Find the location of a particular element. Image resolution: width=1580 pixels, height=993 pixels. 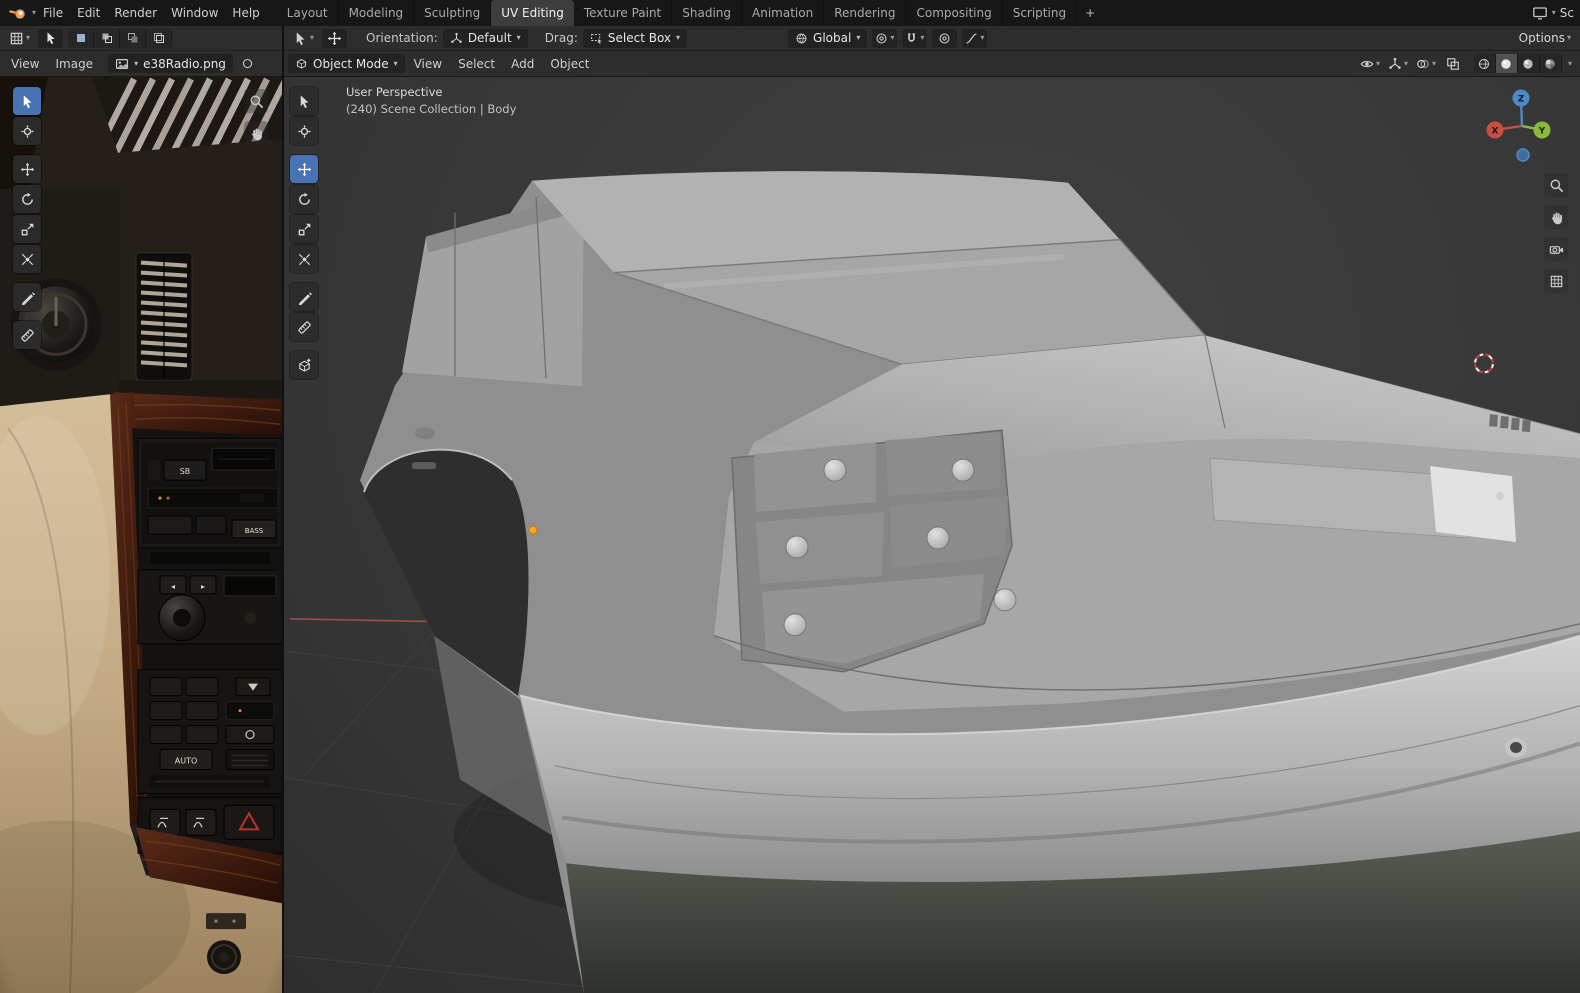

xray-toggle-button is located at coordinates (1453, 63).